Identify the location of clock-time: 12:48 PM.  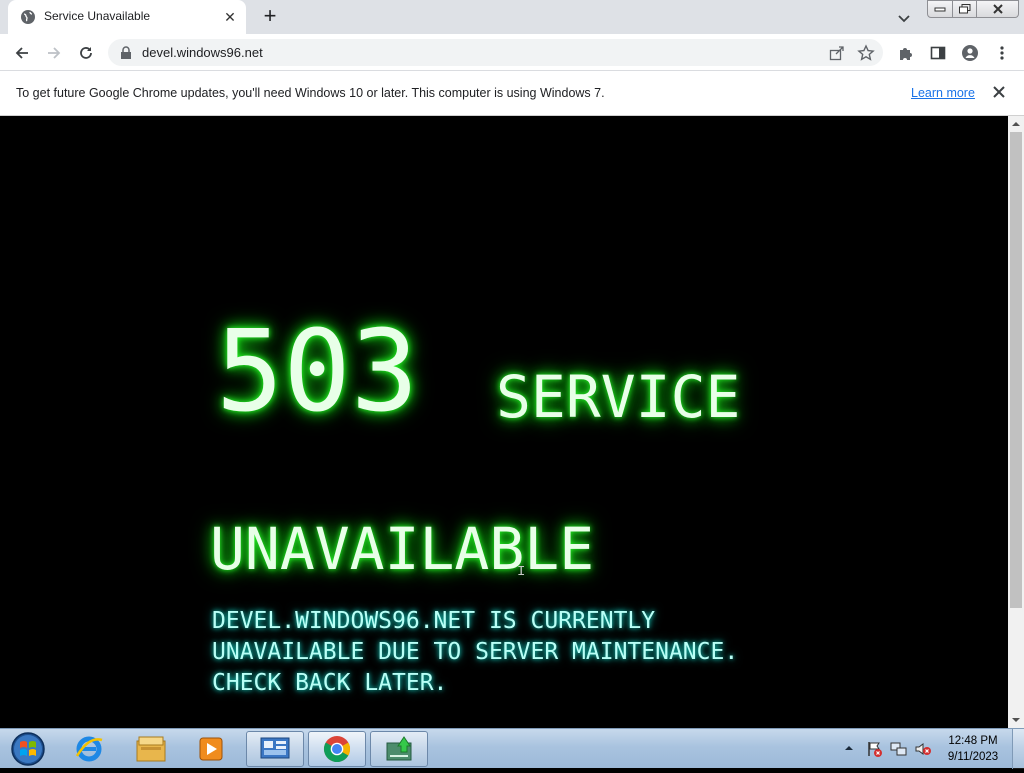
(973, 741).